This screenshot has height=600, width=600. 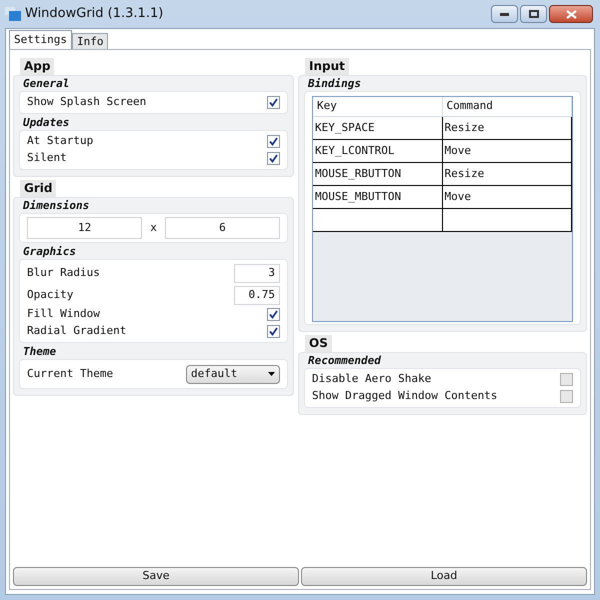 What do you see at coordinates (377, 151) in the screenshot?
I see `table-cell: KEY_LCONTROL` at bounding box center [377, 151].